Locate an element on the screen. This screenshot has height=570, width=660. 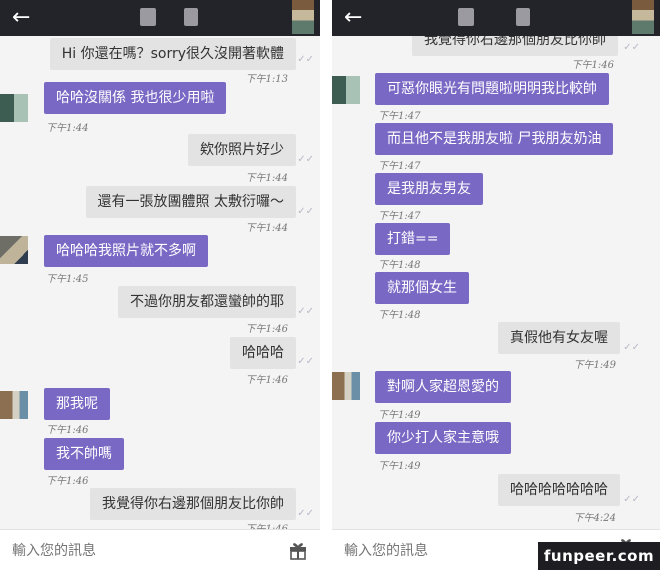
message-incoming: 是我朋友男友 is located at coordinates (429, 189).